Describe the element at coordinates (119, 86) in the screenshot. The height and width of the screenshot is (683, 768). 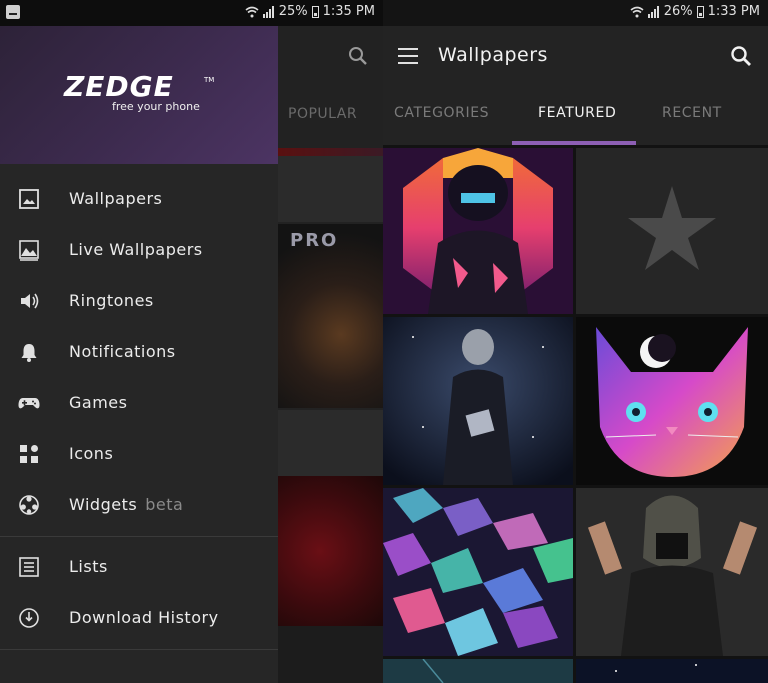
I see `logo-wordmark: ZEDGE` at that location.